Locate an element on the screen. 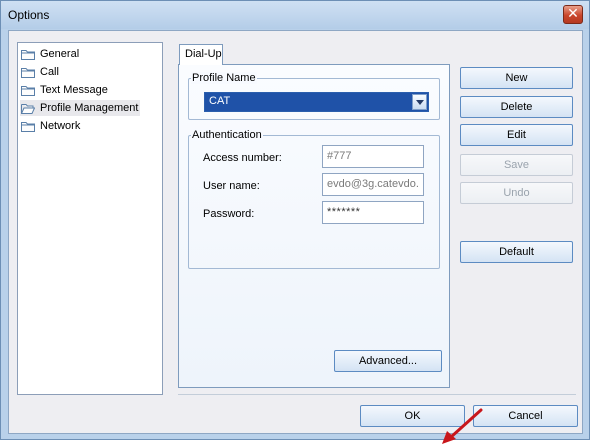  tree-item-label: Text Message is located at coordinates (74, 90).